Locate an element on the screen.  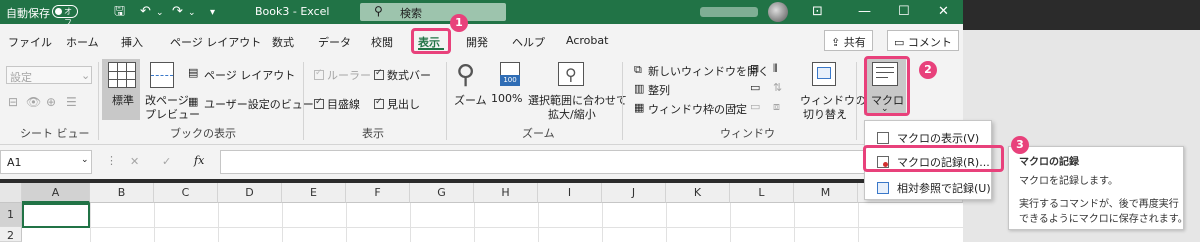
search-box: ⚲ 検索 is located at coordinates (433, 12).